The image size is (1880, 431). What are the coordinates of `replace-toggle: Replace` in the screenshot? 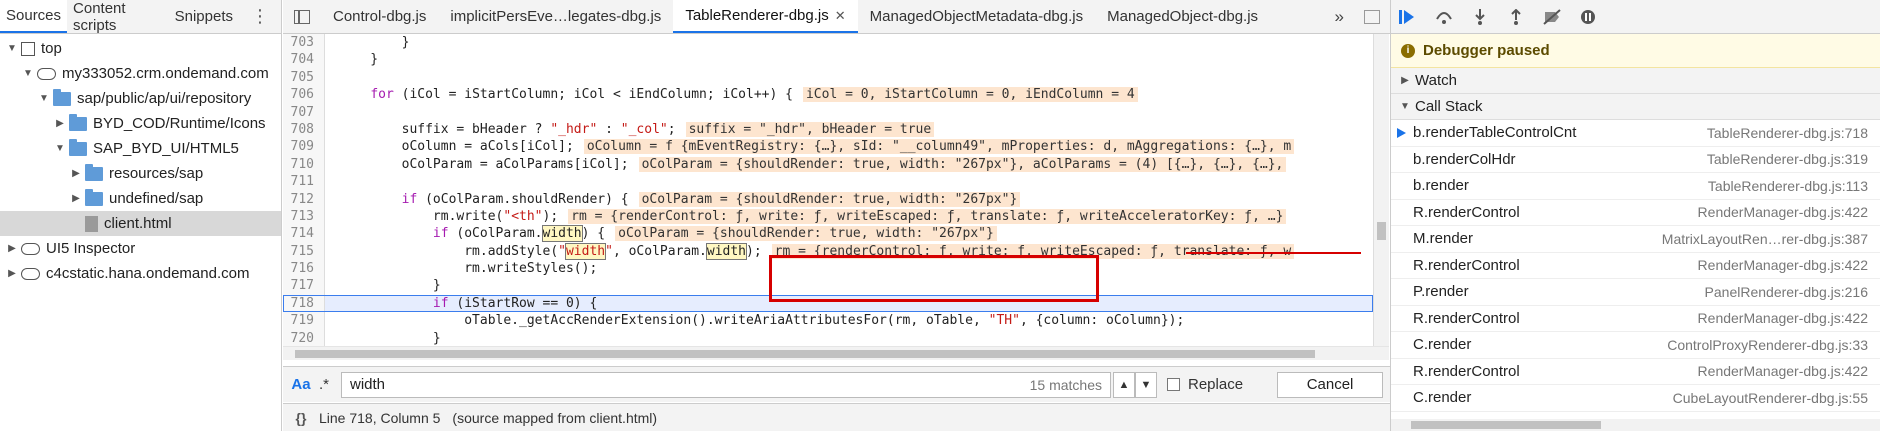 It's located at (1205, 384).